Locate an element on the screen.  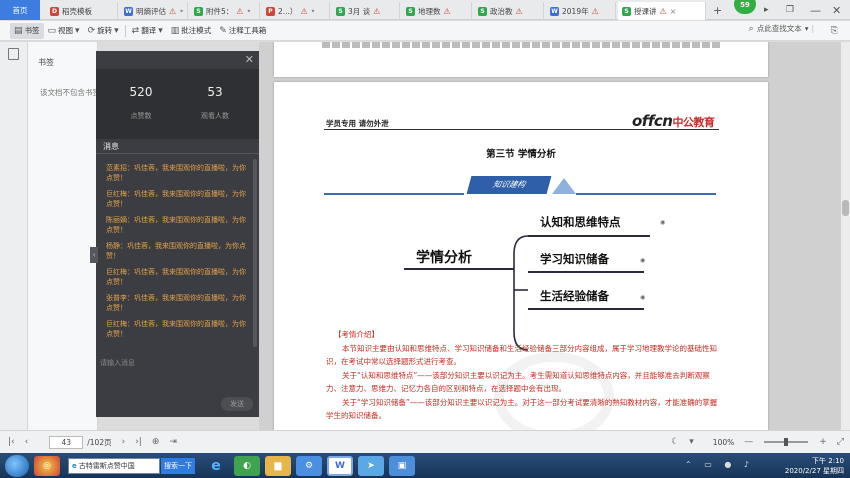
messages-title: 消息 is located at coordinates (111, 146).